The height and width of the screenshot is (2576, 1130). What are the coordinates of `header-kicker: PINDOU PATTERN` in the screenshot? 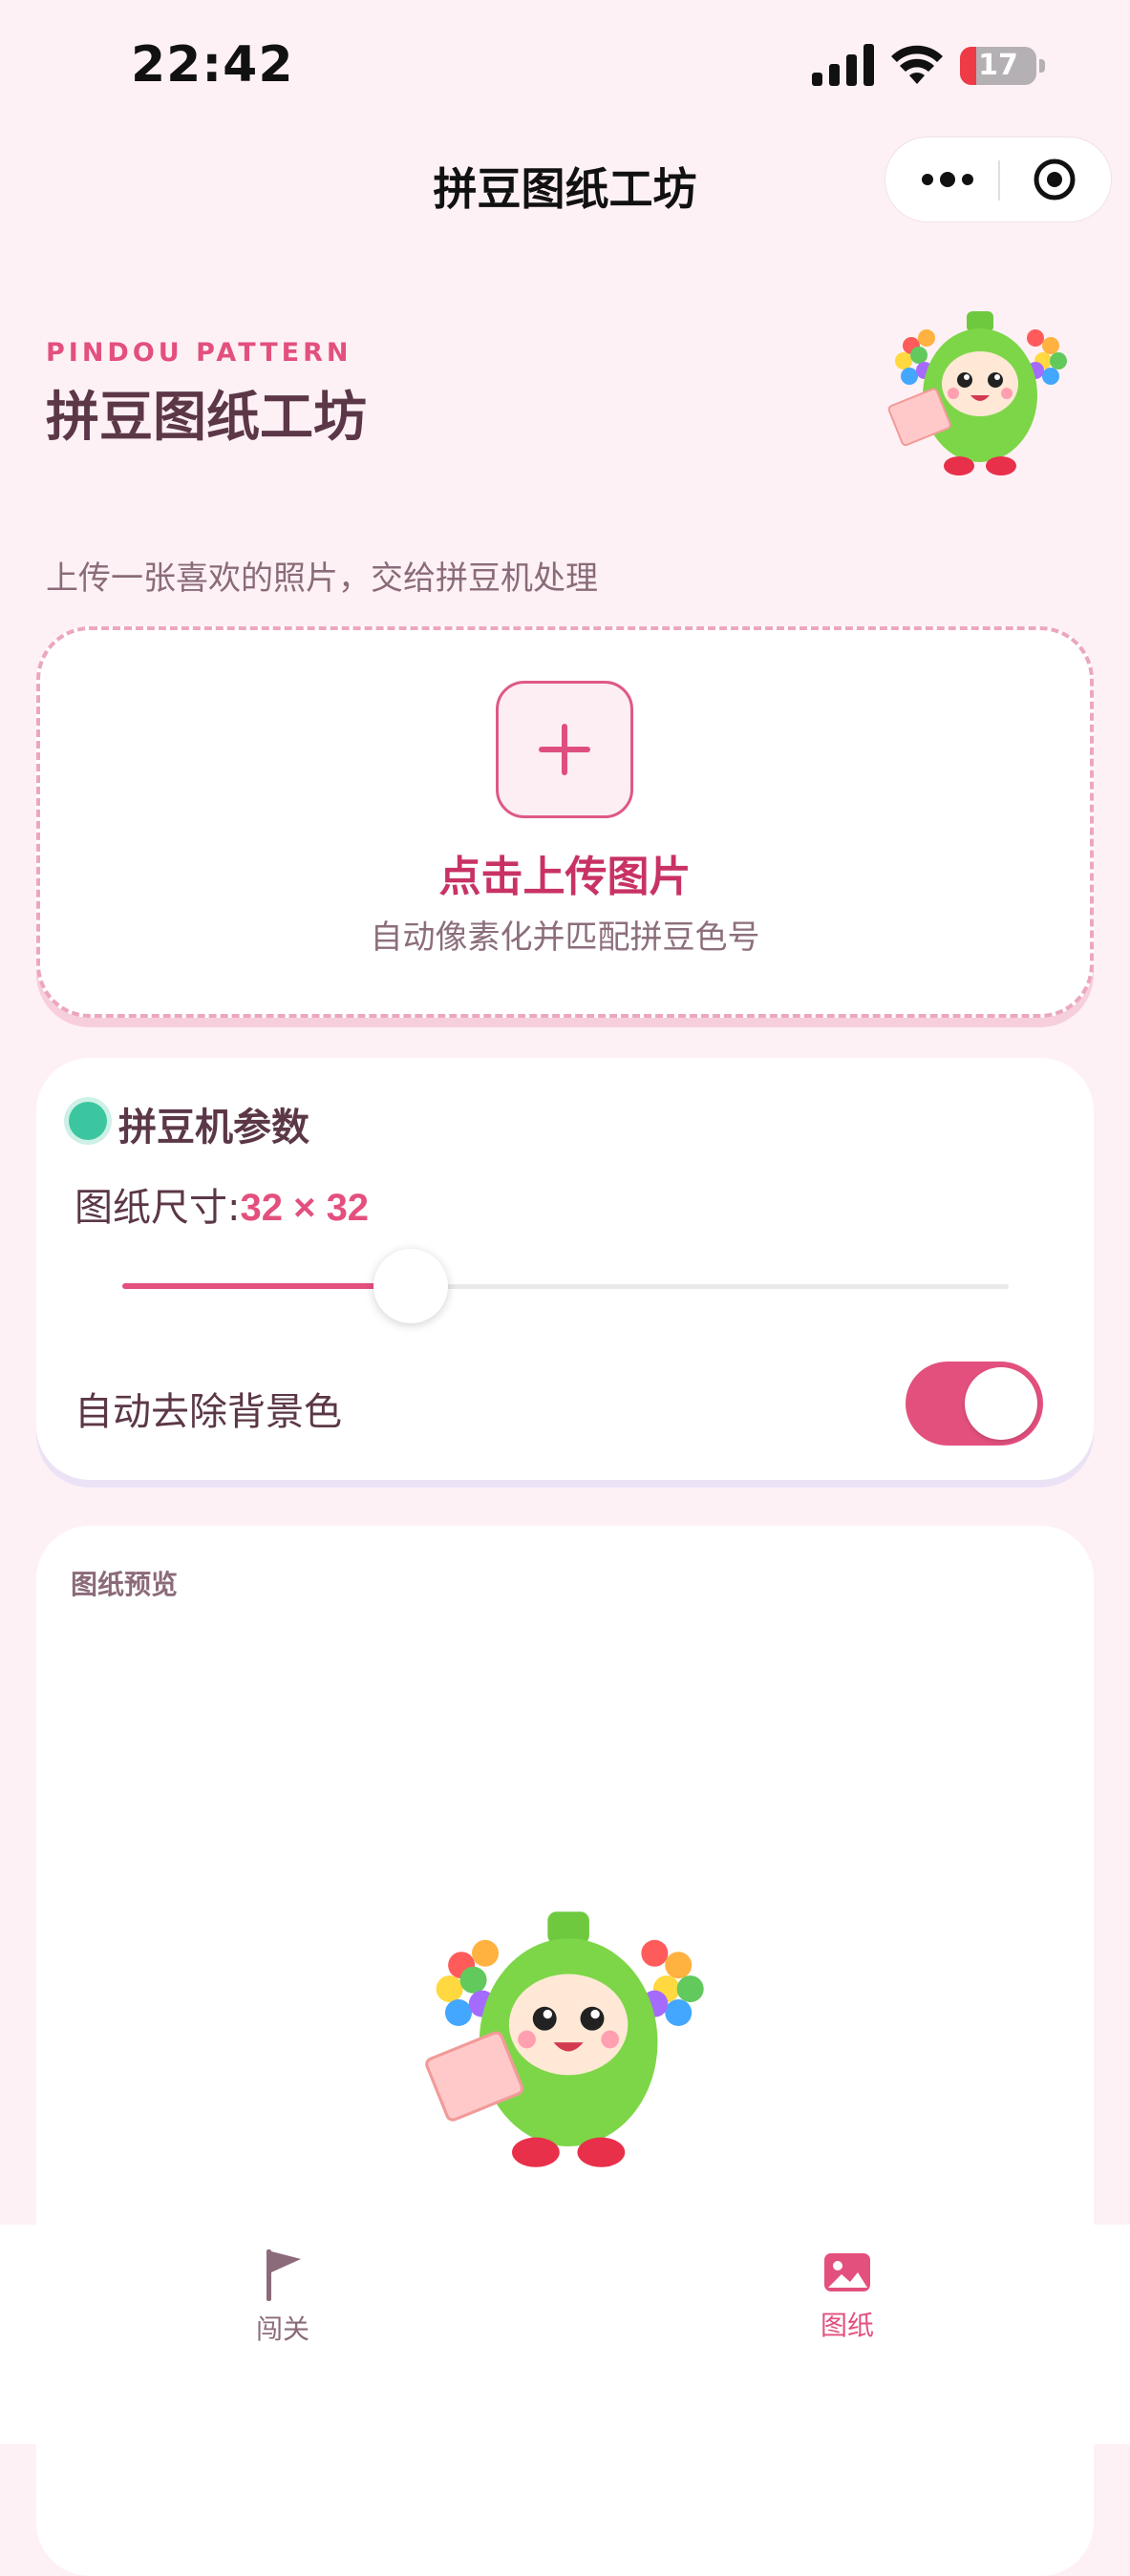 It's located at (199, 353).